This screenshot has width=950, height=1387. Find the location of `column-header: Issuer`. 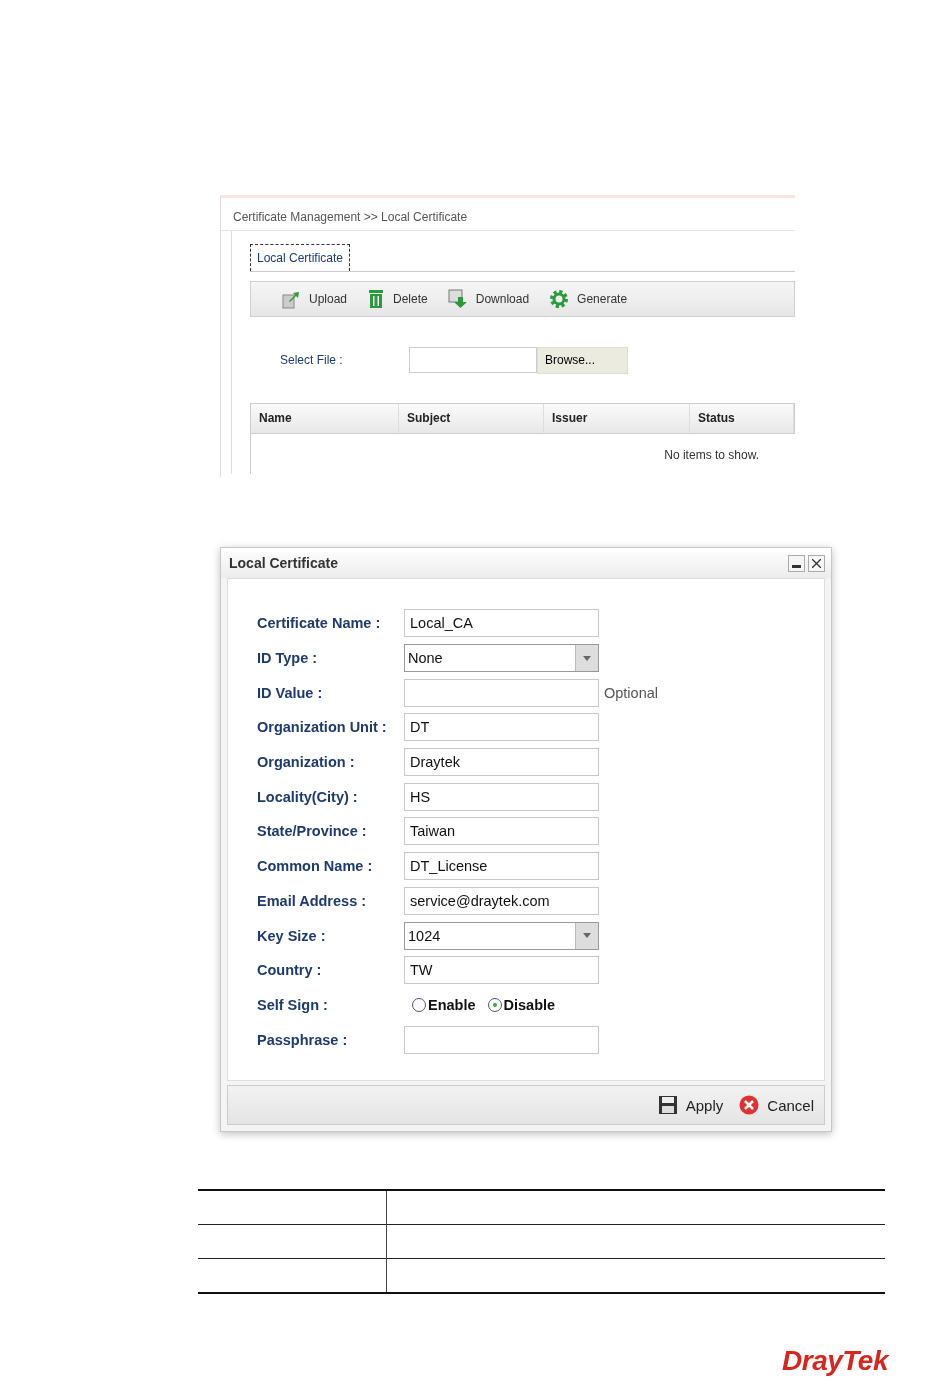

column-header: Issuer is located at coordinates (617, 418).